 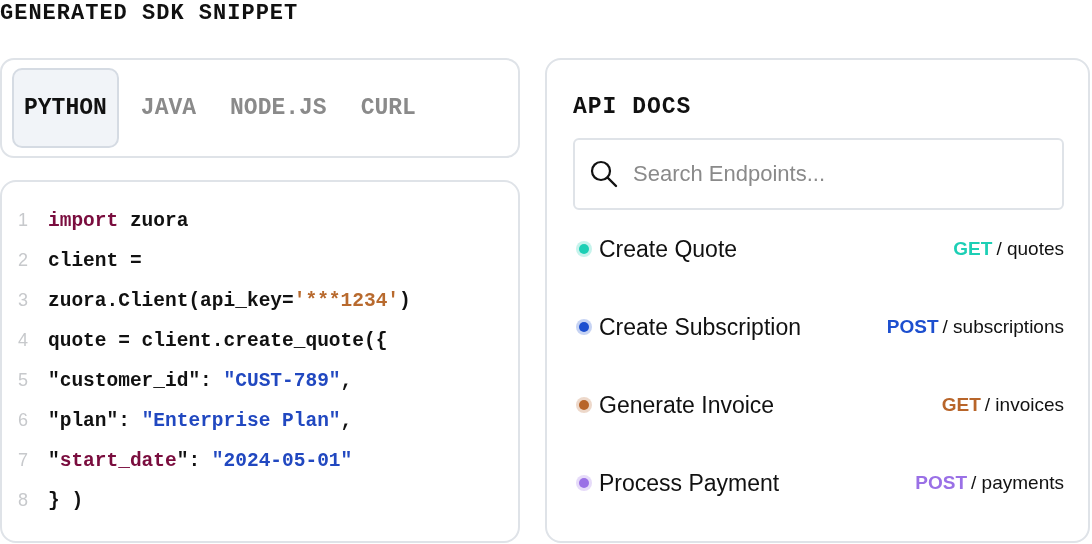 I want to click on endpoint-item: Process Payment POST / payments, so click(x=818, y=483).